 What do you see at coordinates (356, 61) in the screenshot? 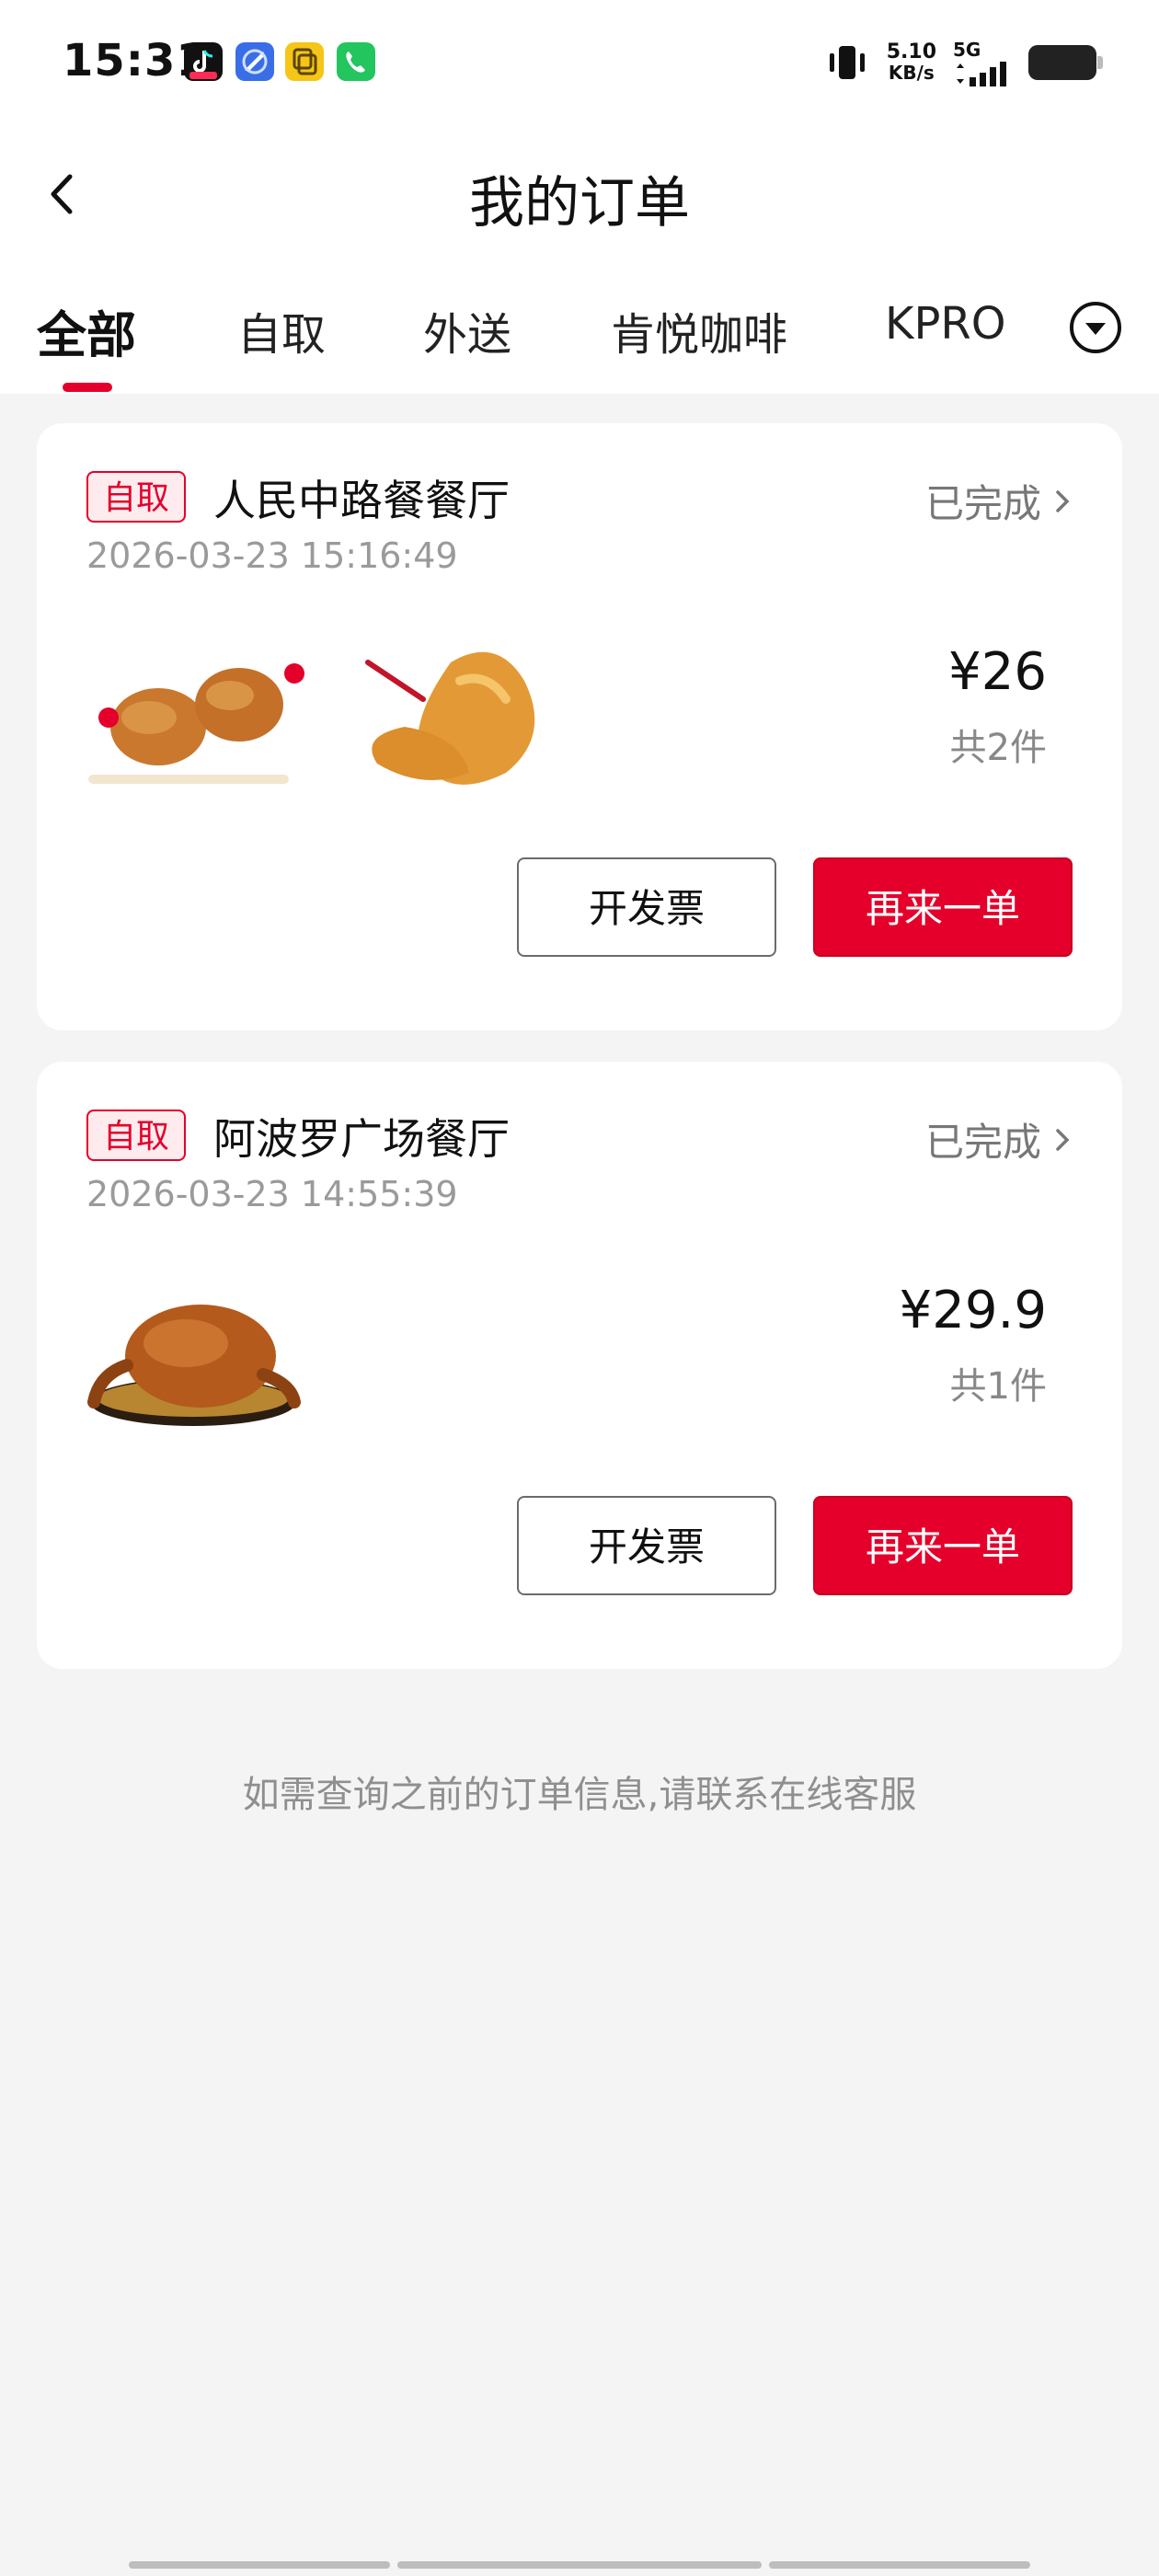
I see `phone-app-icon` at bounding box center [356, 61].